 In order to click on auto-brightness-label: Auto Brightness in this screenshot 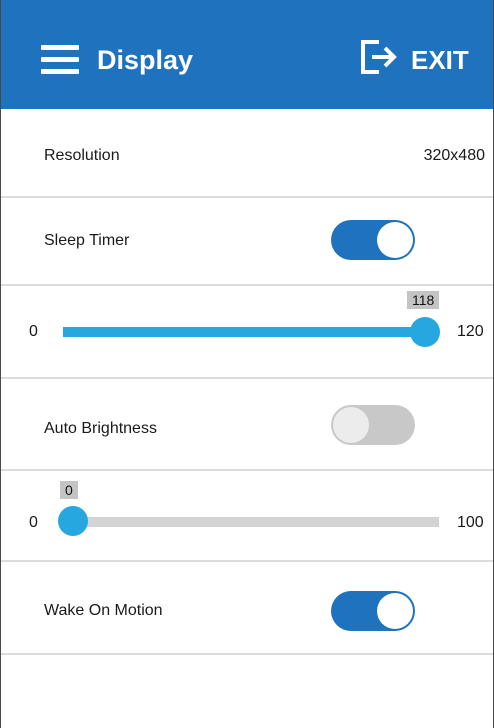, I will do `click(100, 428)`.